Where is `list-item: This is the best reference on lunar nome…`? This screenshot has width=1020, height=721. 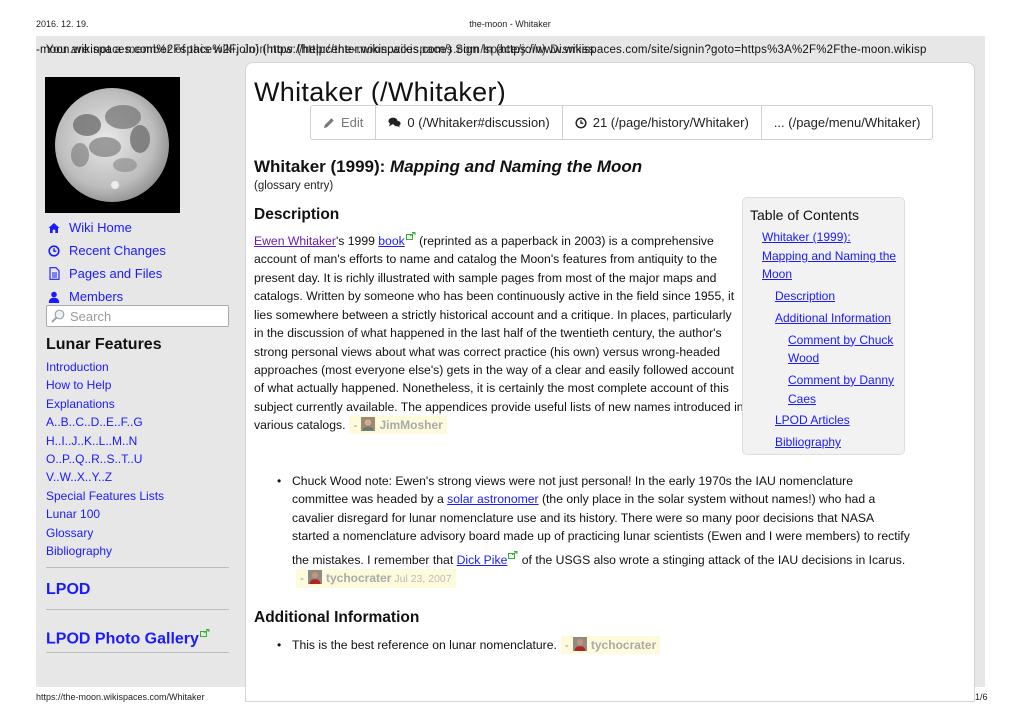
list-item: This is the best reference on lunar nome… is located at coordinates (466, 645).